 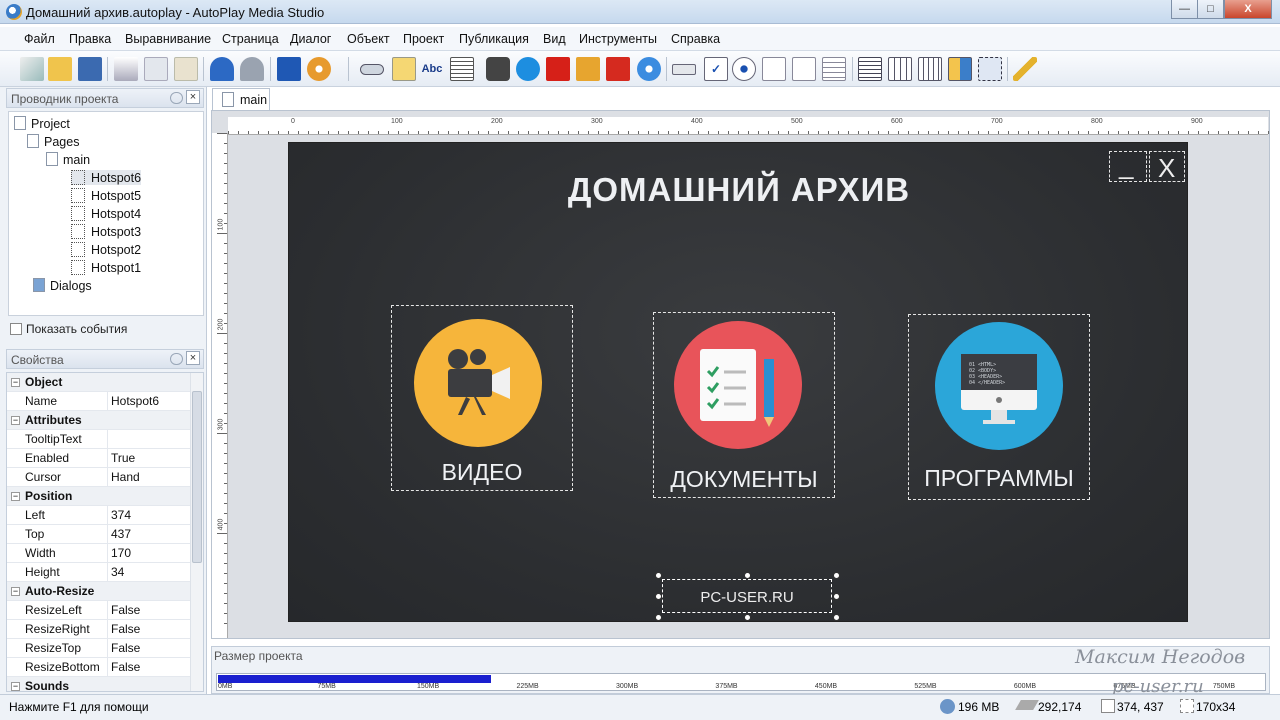 I want to click on checkbox-object-icon: ✓, so click(x=716, y=69).